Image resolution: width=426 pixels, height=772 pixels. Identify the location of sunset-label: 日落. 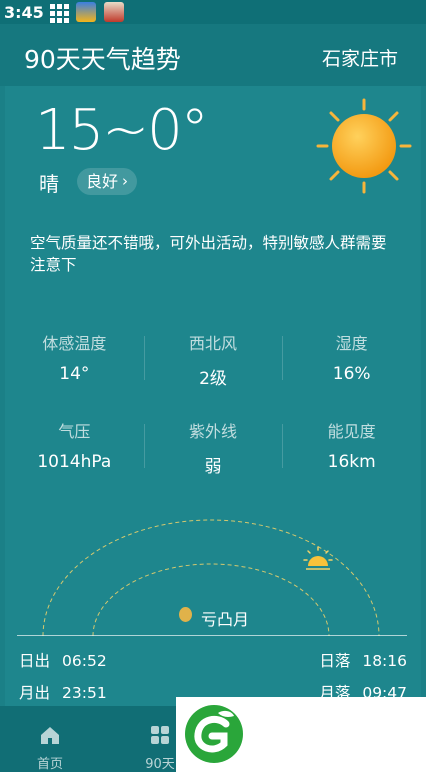
(335, 661).